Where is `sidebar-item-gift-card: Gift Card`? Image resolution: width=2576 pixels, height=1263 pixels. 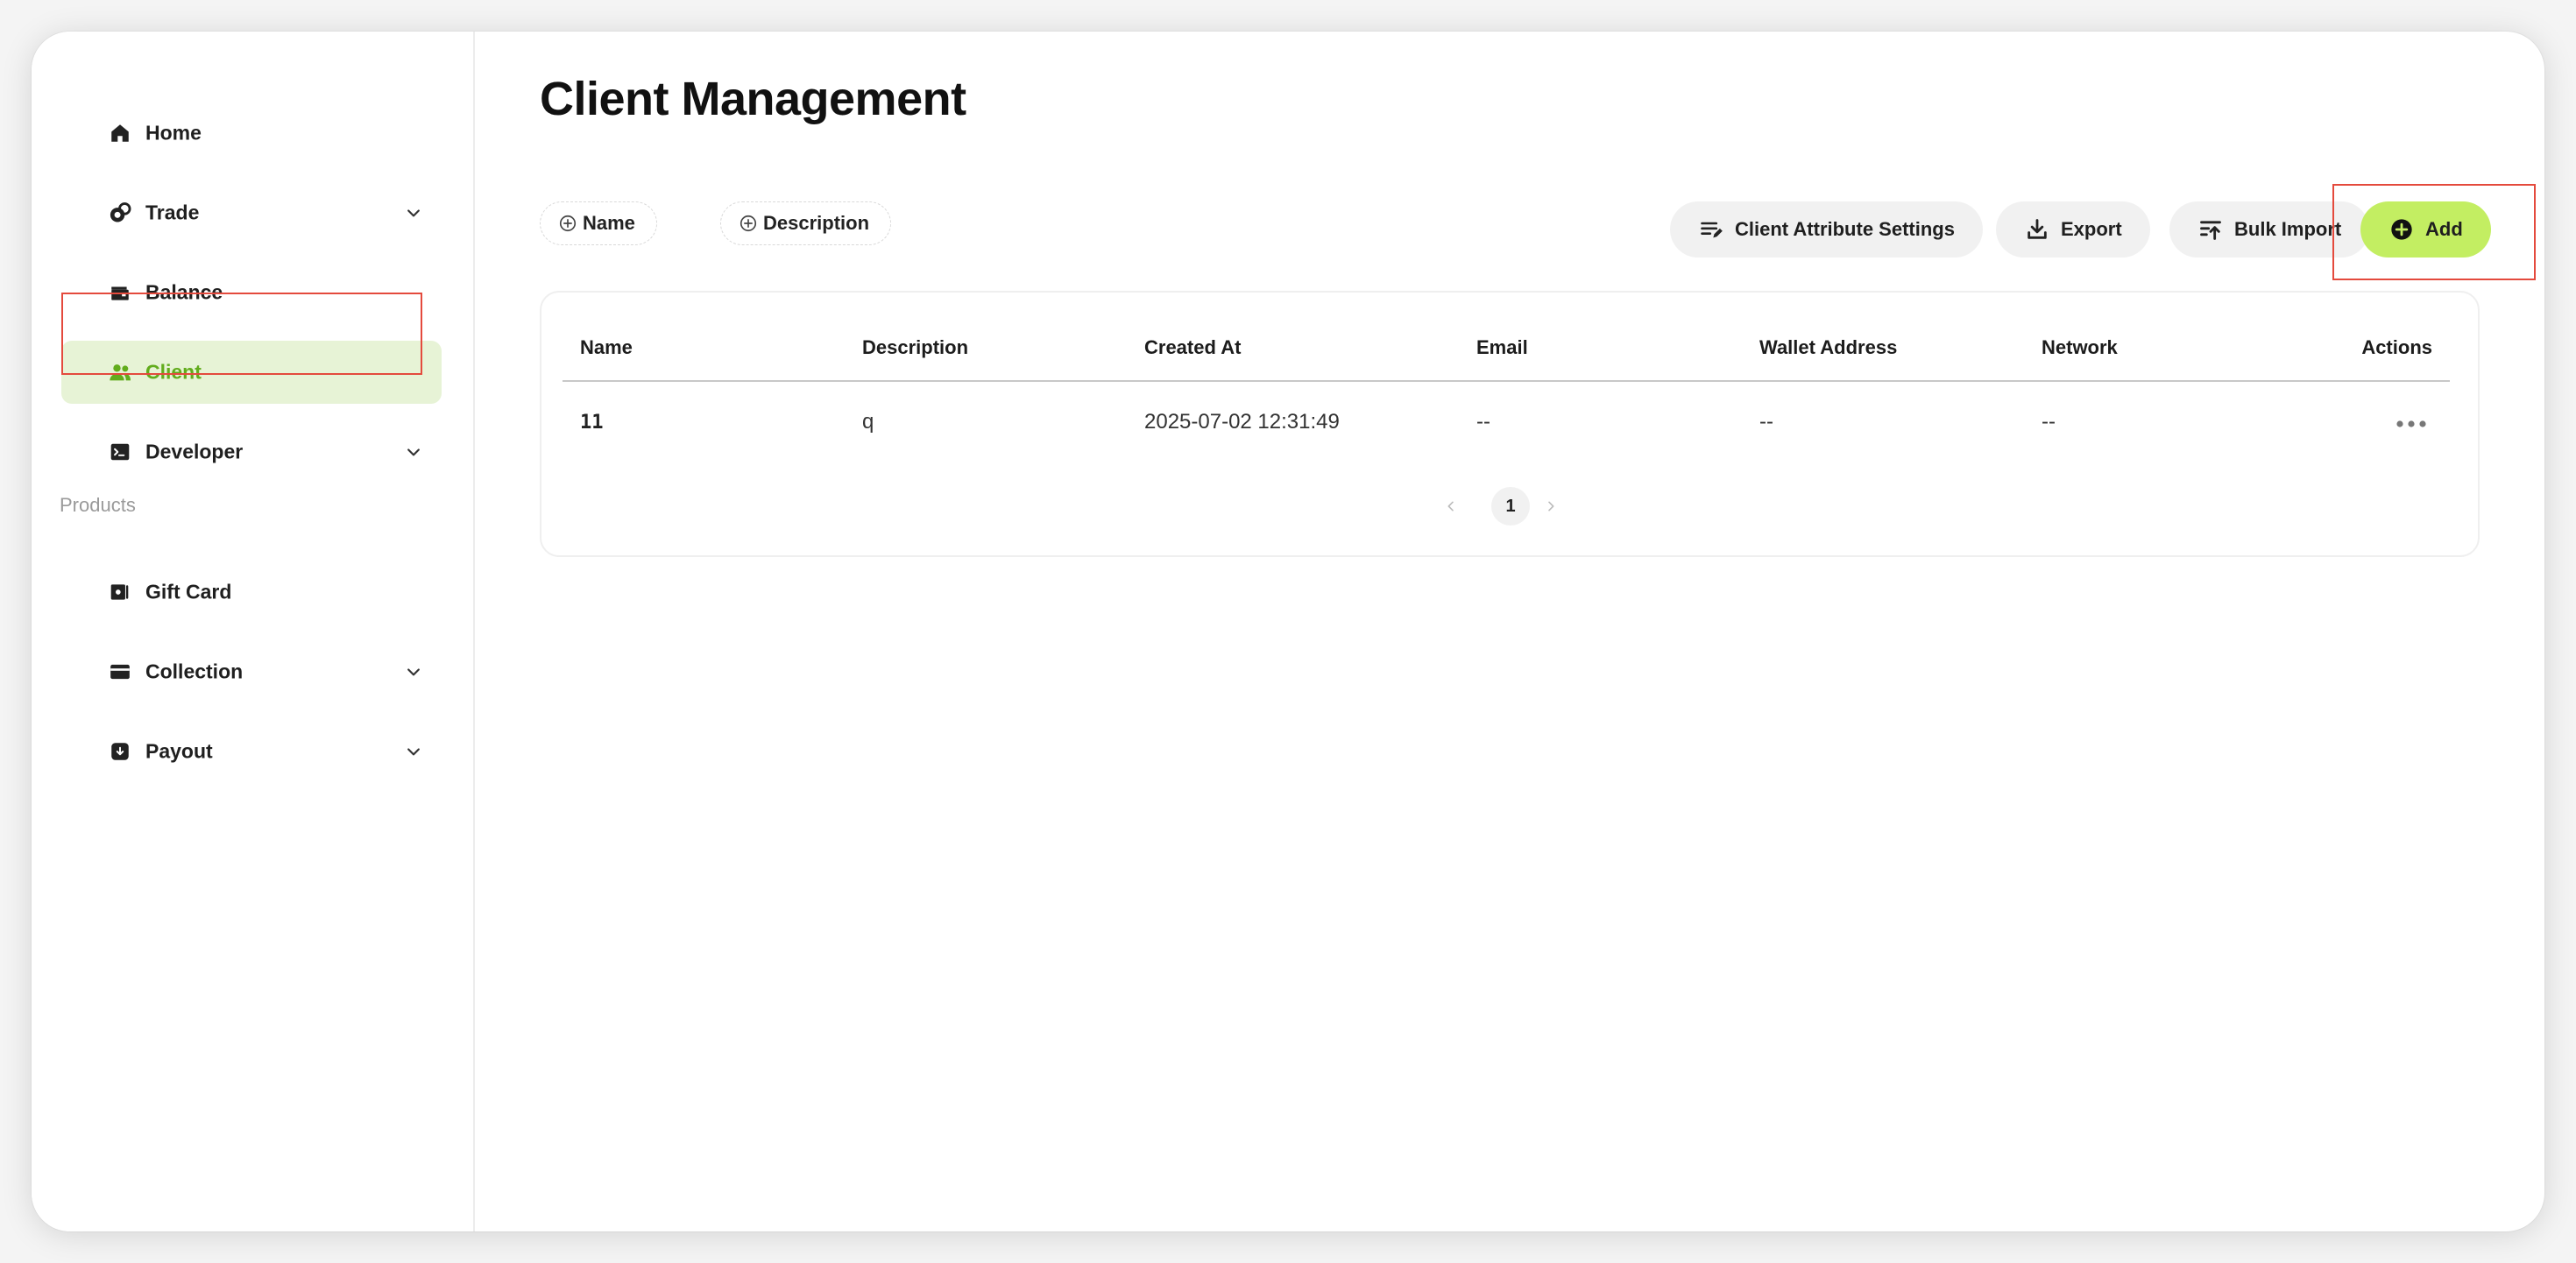
sidebar-item-gift-card: Gift Card is located at coordinates (251, 593).